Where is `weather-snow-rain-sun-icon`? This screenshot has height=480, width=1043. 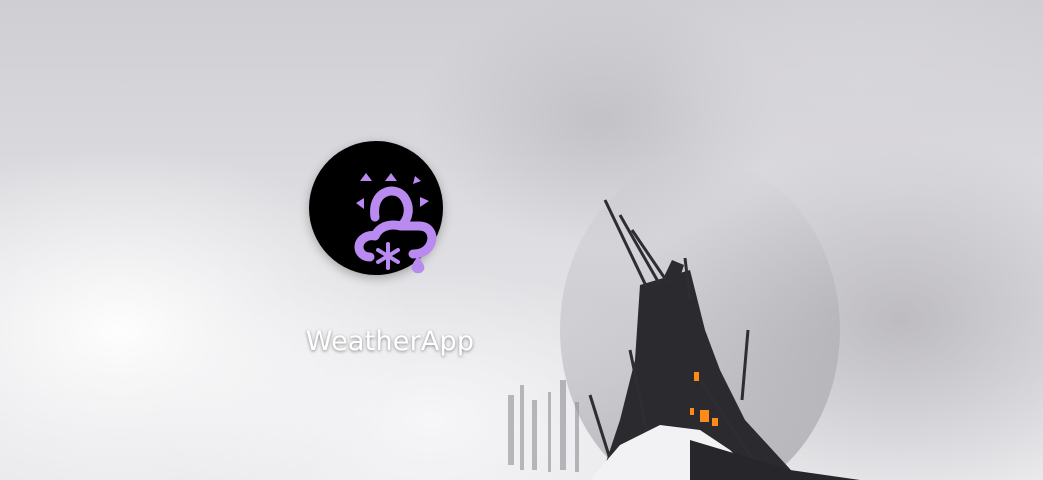
weather-snow-rain-sun-icon is located at coordinates (376, 208).